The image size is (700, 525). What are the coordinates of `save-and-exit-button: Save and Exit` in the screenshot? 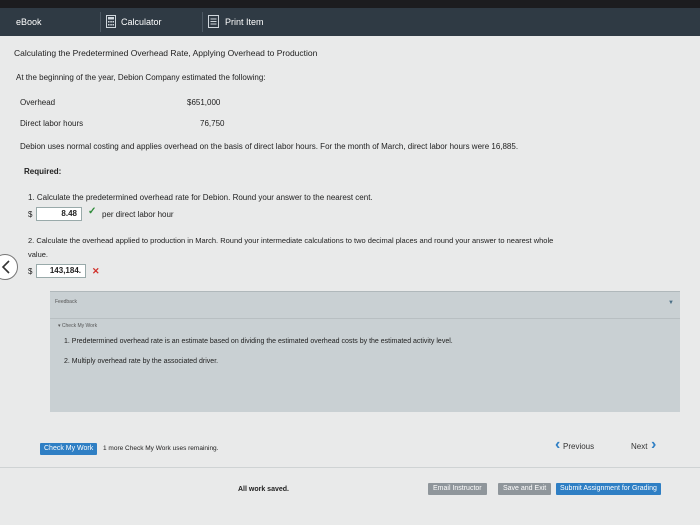 It's located at (525, 489).